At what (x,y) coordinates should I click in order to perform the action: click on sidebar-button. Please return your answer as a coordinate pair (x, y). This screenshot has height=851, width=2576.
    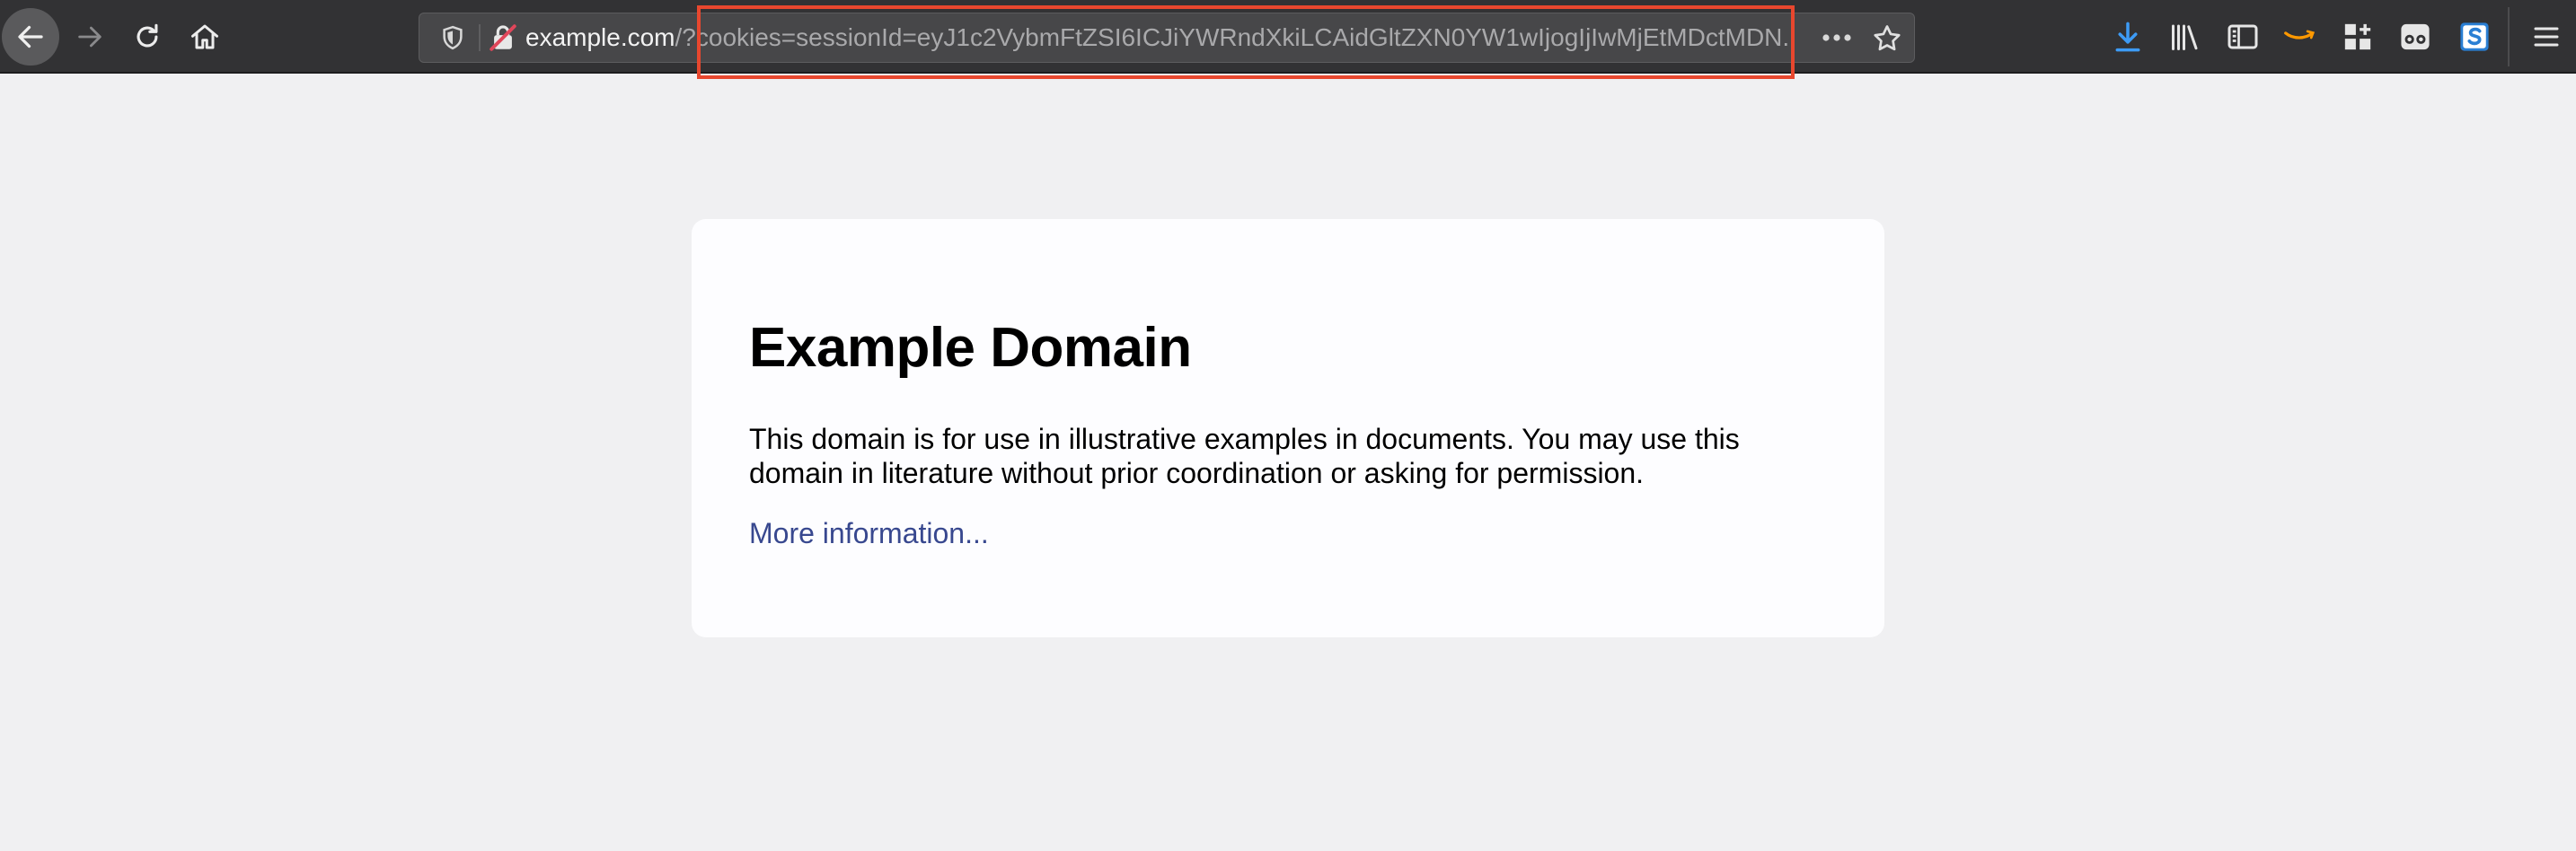
    Looking at the image, I should click on (2243, 37).